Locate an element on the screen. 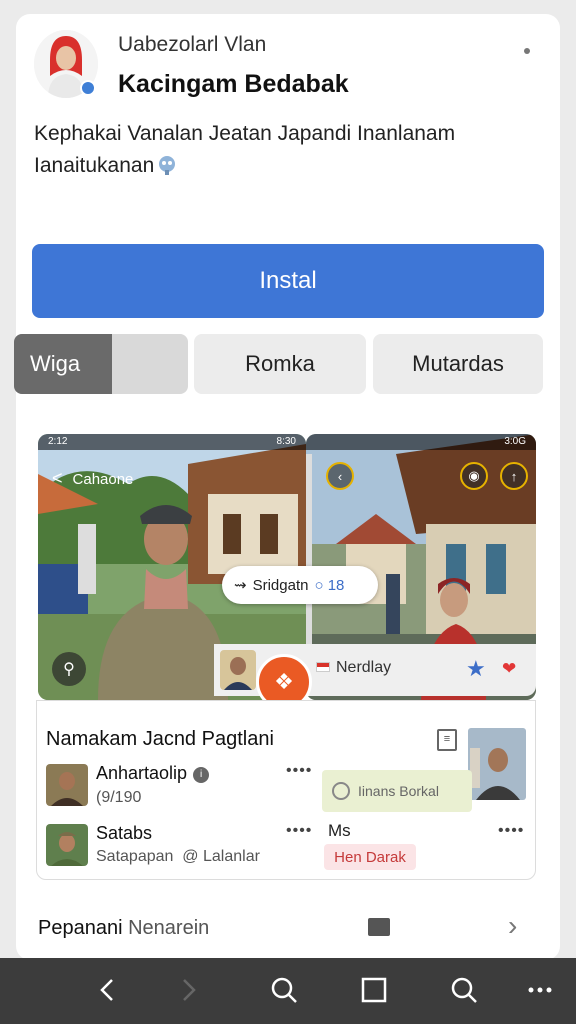 The image size is (576, 1024). red-badge: Hen Darak is located at coordinates (370, 857).